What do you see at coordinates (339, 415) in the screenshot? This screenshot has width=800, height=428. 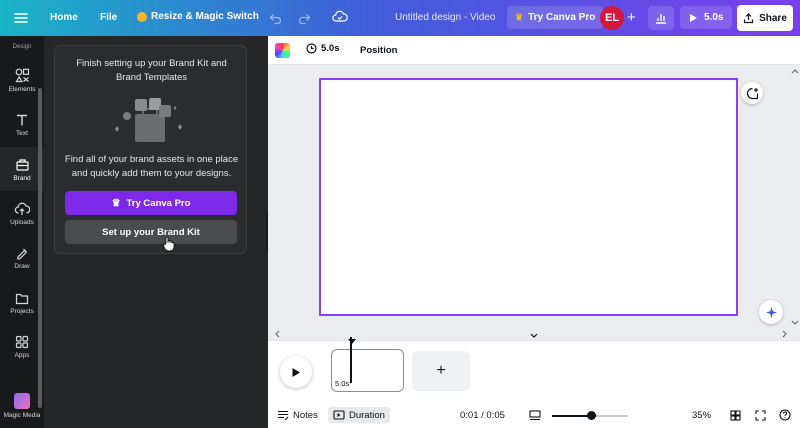 I see `duration-icon` at bounding box center [339, 415].